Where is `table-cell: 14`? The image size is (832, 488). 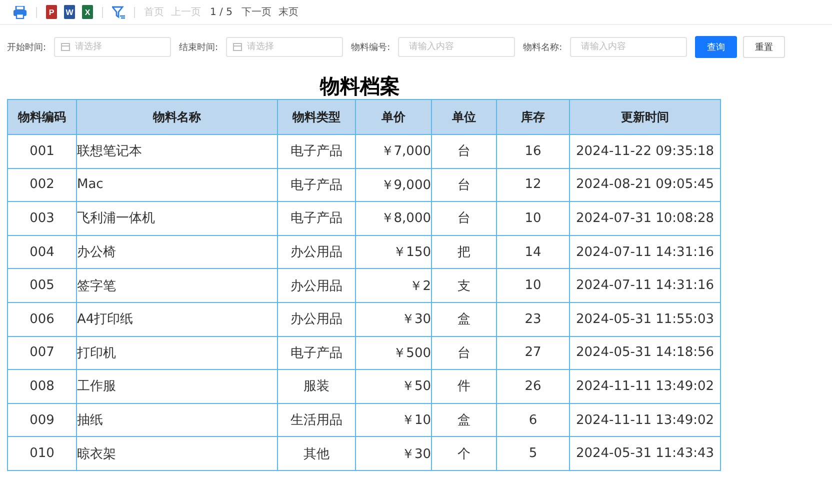 table-cell: 14 is located at coordinates (533, 252).